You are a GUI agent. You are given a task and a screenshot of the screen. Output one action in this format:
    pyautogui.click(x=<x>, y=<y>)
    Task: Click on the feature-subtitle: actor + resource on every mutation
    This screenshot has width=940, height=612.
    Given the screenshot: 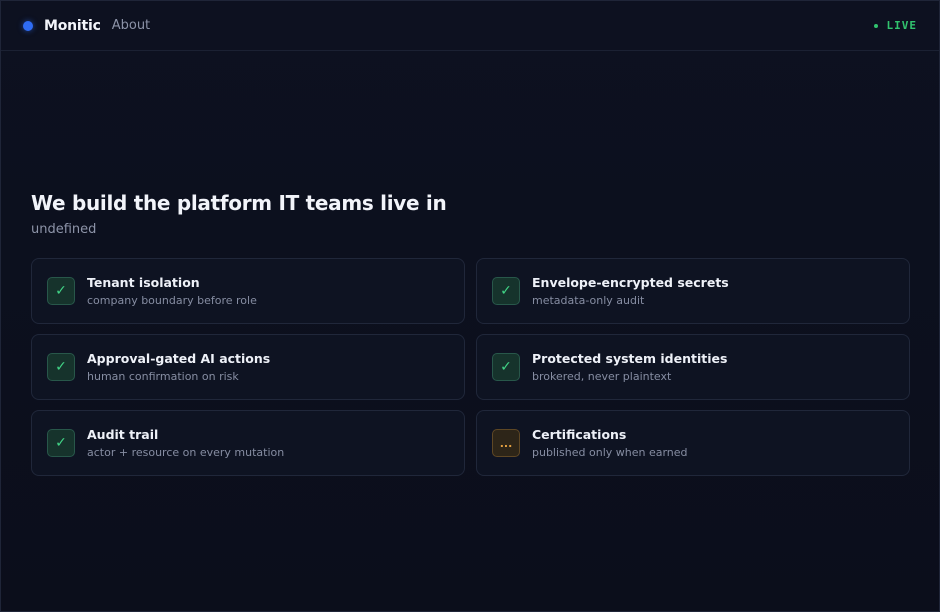 What is the action you would take?
    pyautogui.click(x=186, y=452)
    